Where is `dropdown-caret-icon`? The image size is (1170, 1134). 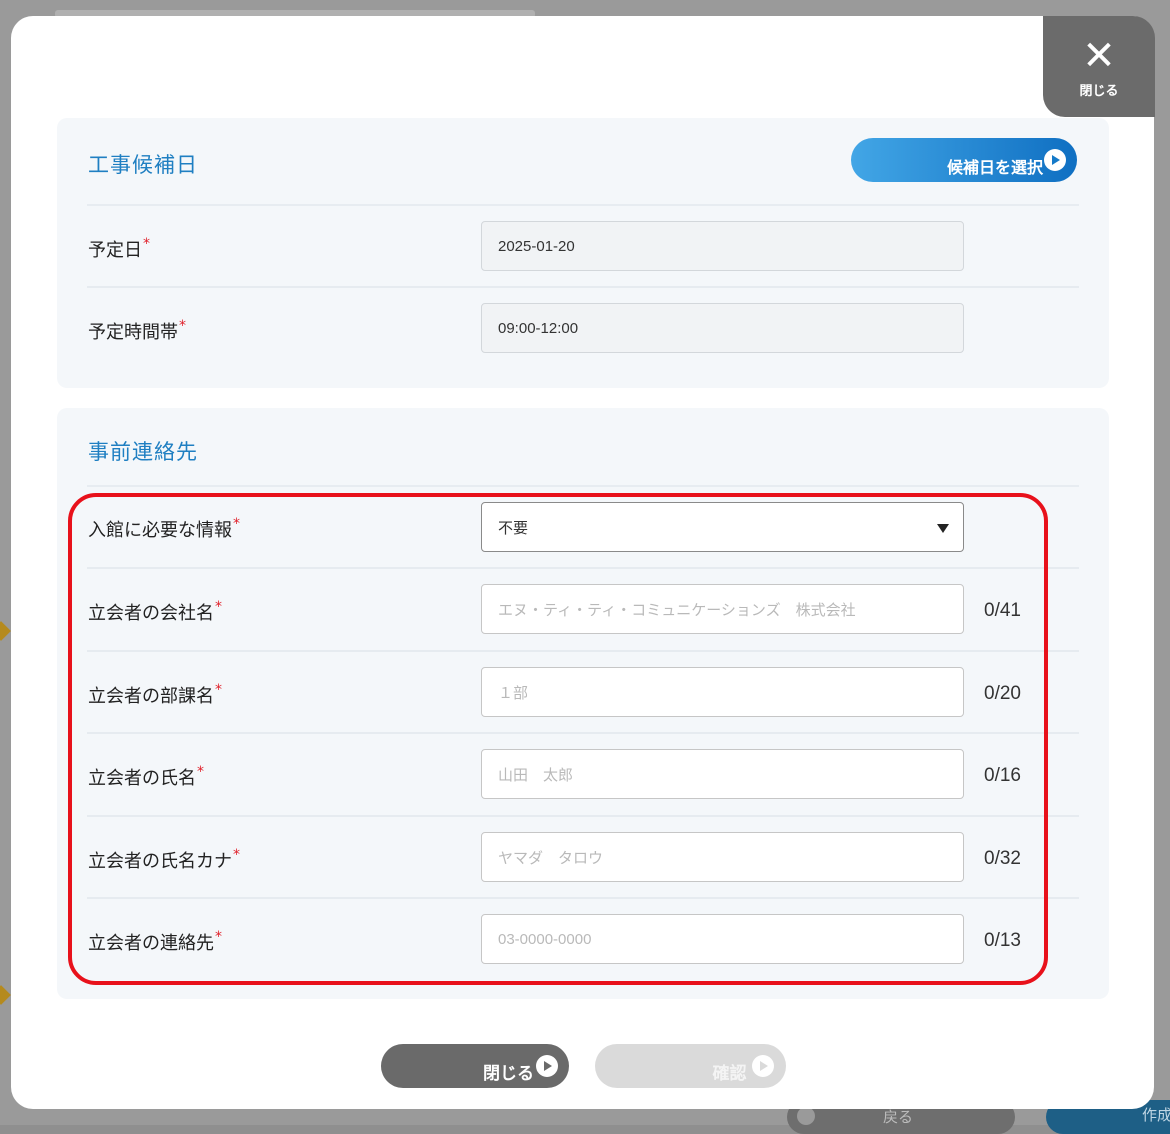
dropdown-caret-icon is located at coordinates (943, 528).